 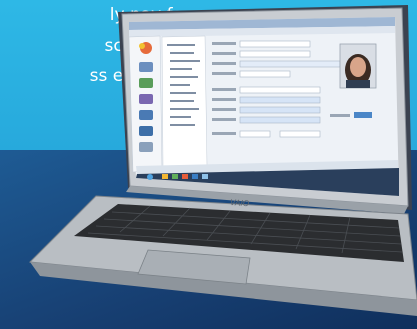 What do you see at coordinates (142, 46) in the screenshot?
I see `app-logo-icon-part` at bounding box center [142, 46].